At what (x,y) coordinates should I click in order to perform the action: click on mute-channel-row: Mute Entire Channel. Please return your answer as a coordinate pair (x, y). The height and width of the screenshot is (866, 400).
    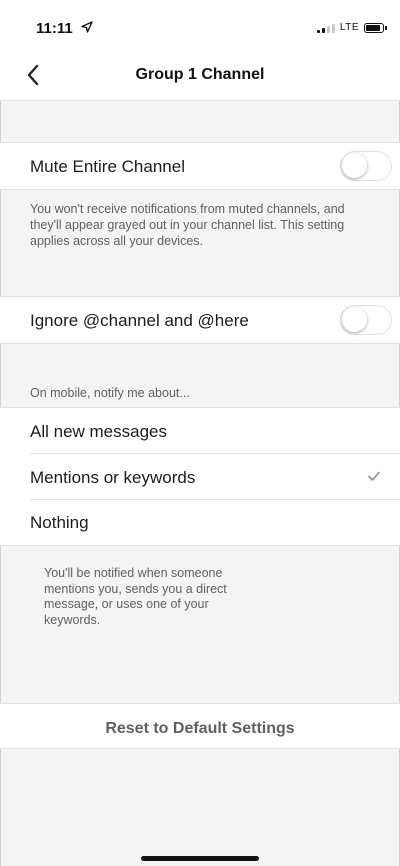
    Looking at the image, I should click on (200, 166).